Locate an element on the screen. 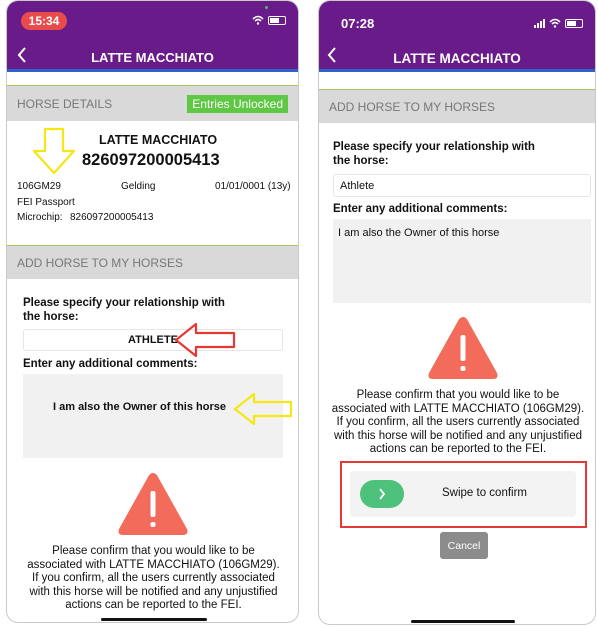 Image resolution: width=598 pixels, height=627 pixels. horse-details-header: HORSE DETAILS Entries Unlocked is located at coordinates (152, 103).